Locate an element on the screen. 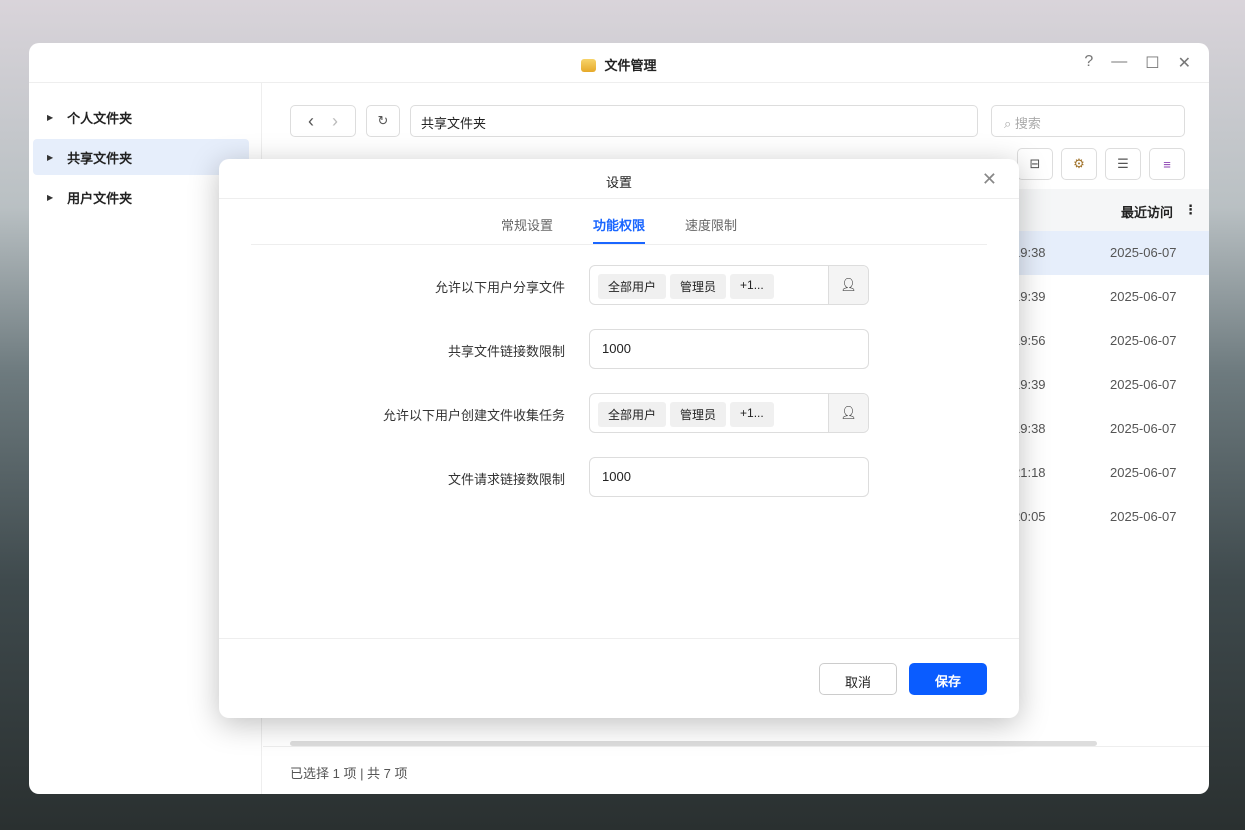 Image resolution: width=1245 pixels, height=830 pixels. window-title: 文件管理 is located at coordinates (619, 64).